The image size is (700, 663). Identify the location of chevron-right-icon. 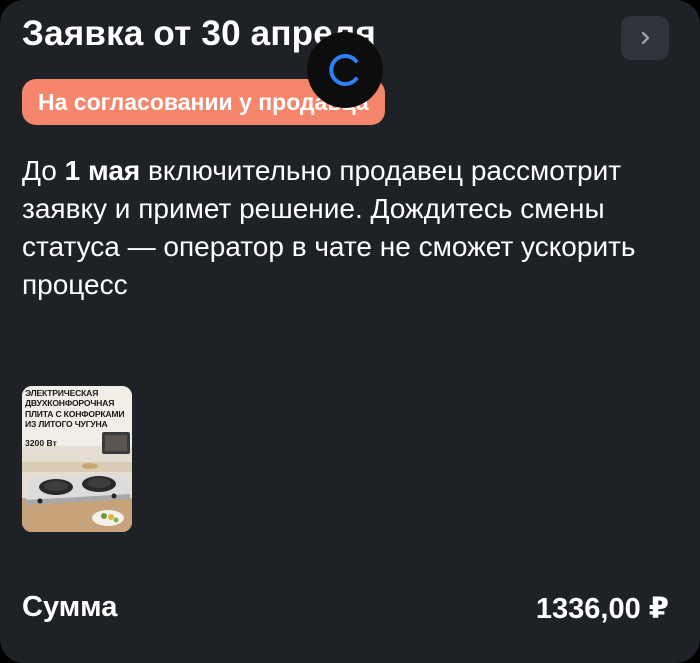
(645, 38).